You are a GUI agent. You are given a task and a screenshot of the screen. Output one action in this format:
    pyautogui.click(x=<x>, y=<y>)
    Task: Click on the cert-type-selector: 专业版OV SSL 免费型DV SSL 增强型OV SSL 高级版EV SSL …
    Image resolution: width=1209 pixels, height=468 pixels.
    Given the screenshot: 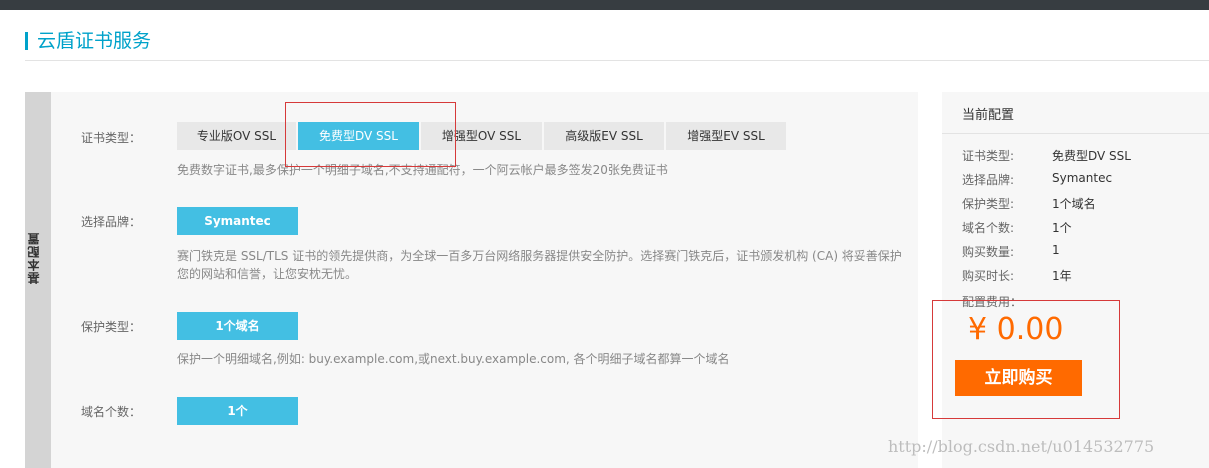 What is the action you would take?
    pyautogui.click(x=482, y=136)
    